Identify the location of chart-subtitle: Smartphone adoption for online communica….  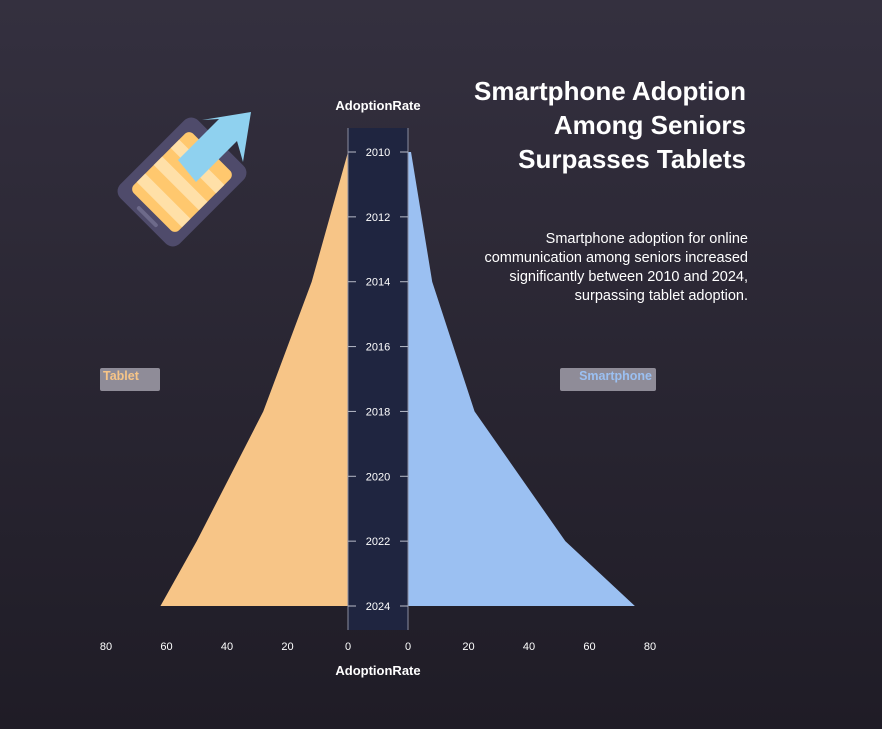
(616, 267).